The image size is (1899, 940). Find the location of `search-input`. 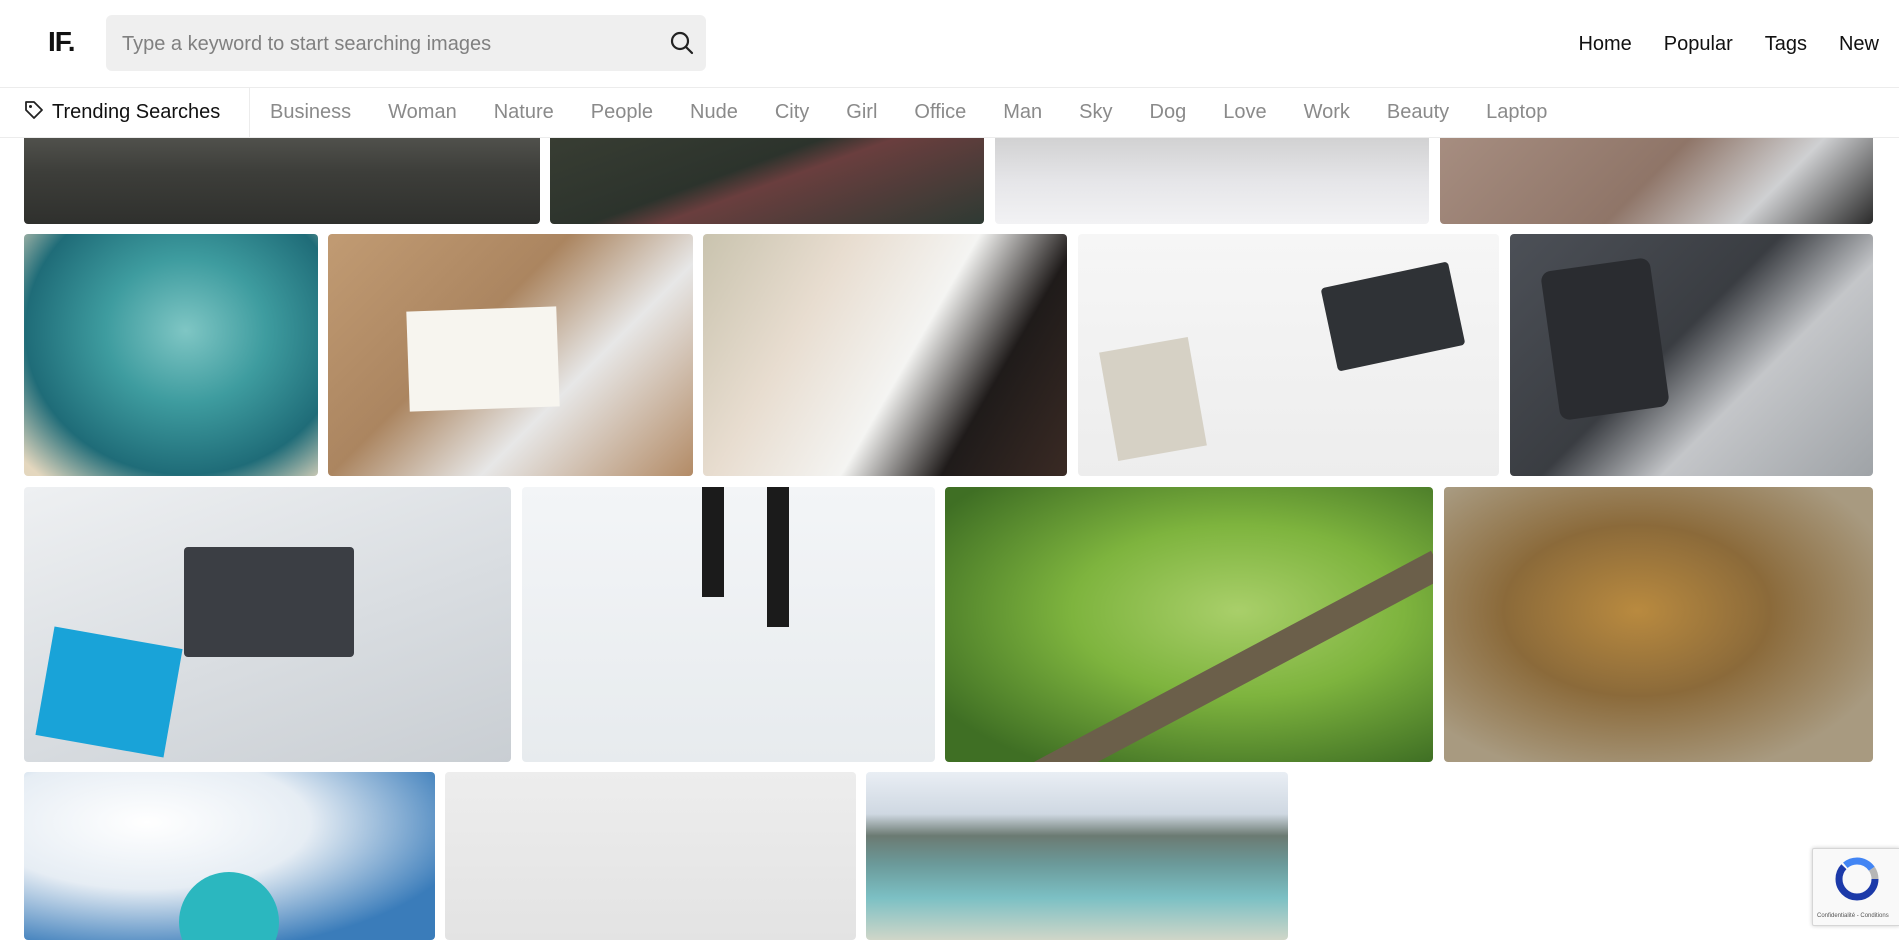

search-input is located at coordinates (392, 44).